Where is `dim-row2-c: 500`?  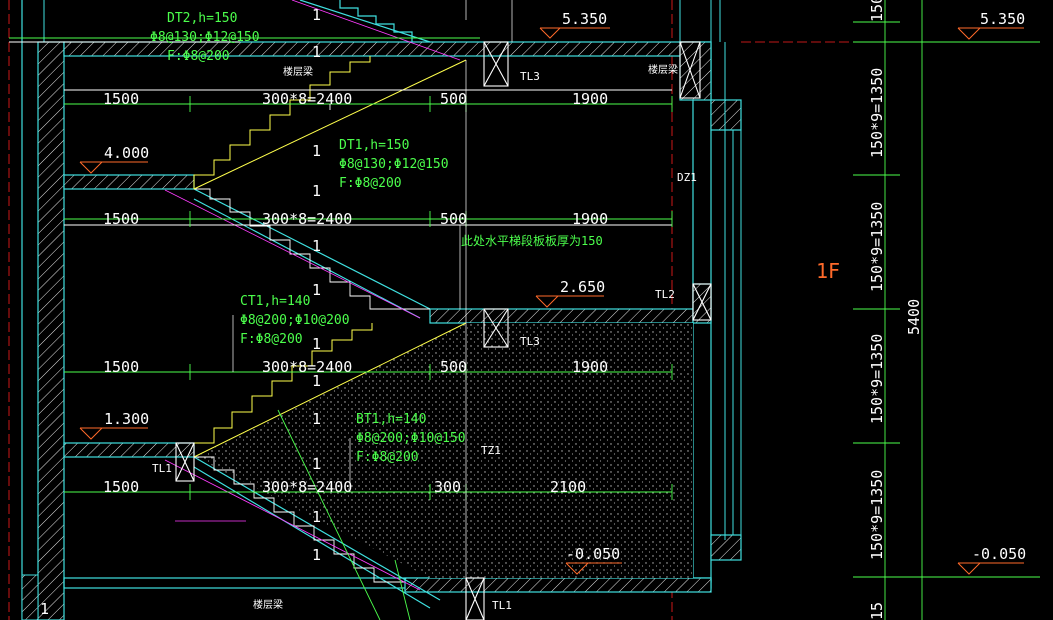 dim-row2-c: 500 is located at coordinates (453, 219).